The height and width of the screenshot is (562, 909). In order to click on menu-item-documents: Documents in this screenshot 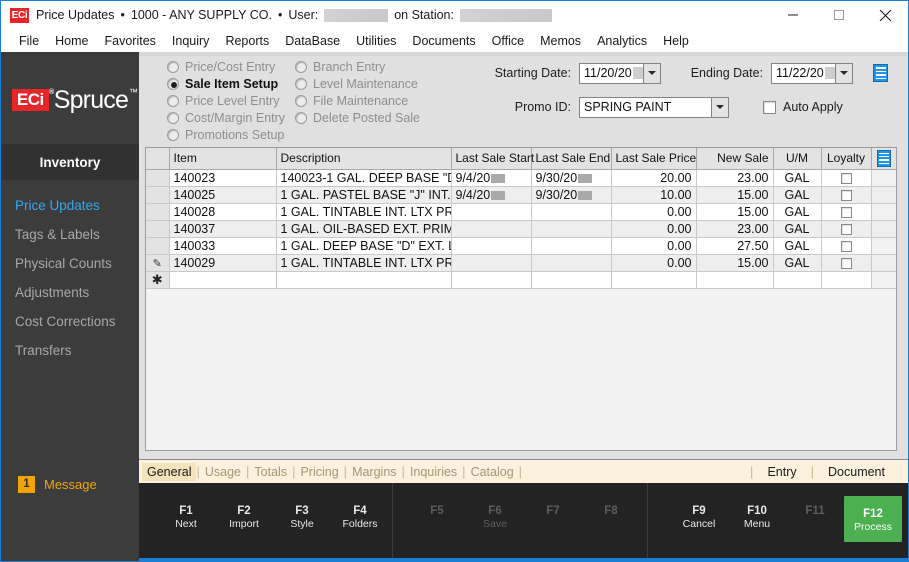, I will do `click(443, 41)`.